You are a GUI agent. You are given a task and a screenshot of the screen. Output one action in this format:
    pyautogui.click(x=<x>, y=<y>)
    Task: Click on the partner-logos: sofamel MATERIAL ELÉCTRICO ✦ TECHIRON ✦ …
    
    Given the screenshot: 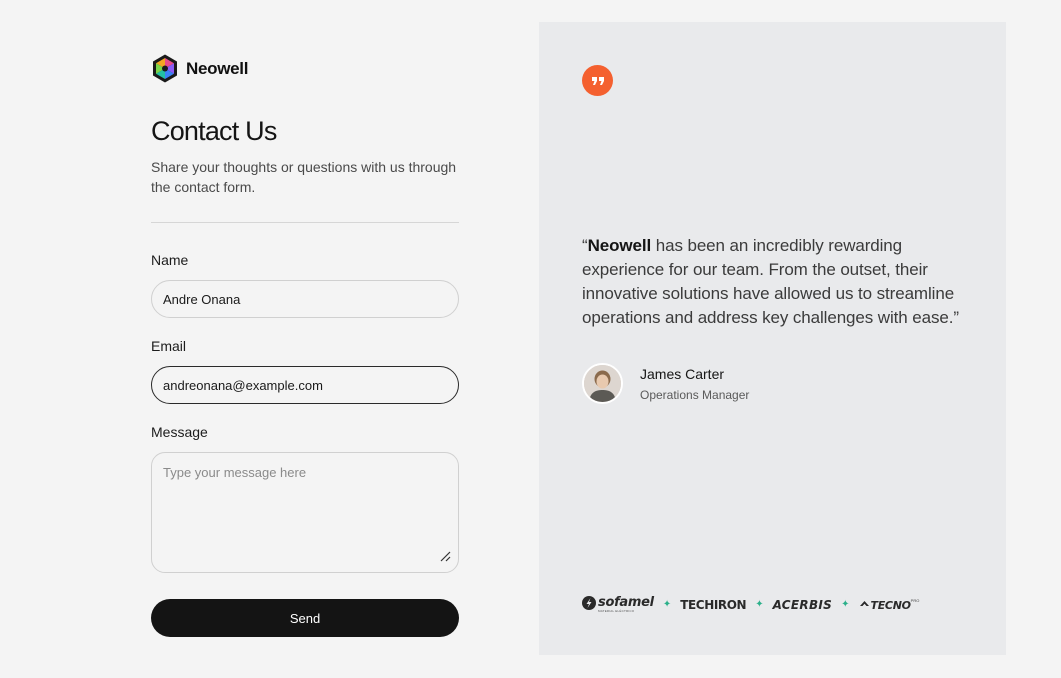 What is the action you would take?
    pyautogui.click(x=750, y=605)
    